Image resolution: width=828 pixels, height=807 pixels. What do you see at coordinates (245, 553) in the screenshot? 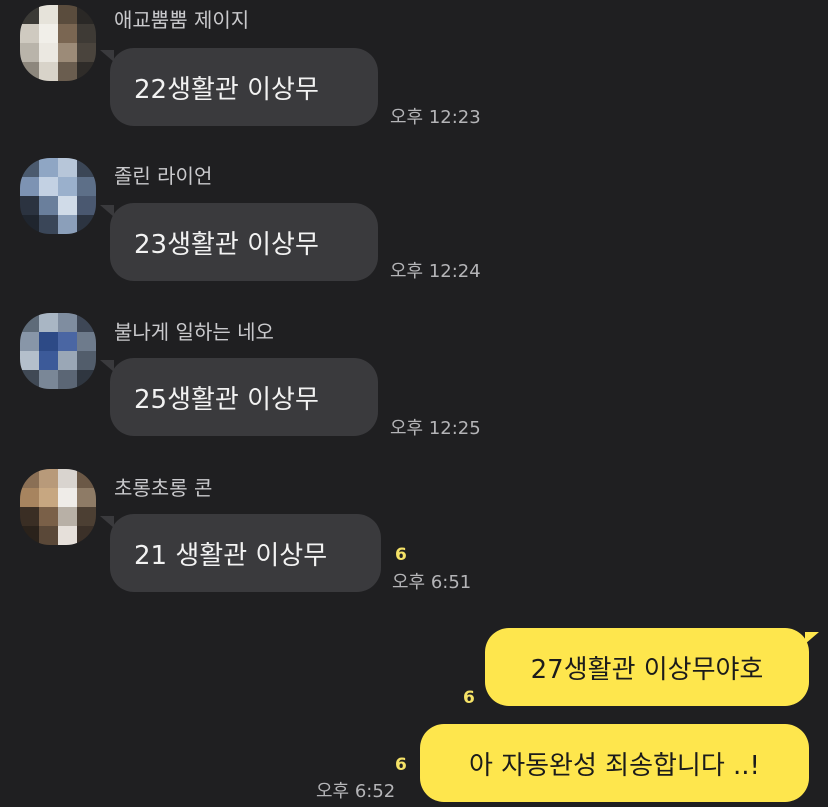
I see `message-bubble: 21 생활관 이상무` at bounding box center [245, 553].